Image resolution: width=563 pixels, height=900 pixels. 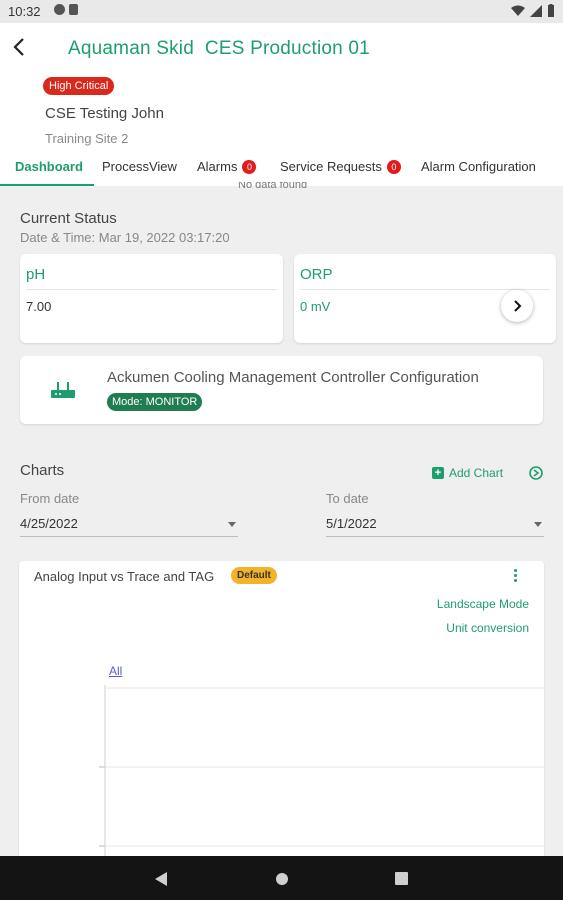 What do you see at coordinates (155, 402) in the screenshot?
I see `mode-badge: Mode: MONITOR` at bounding box center [155, 402].